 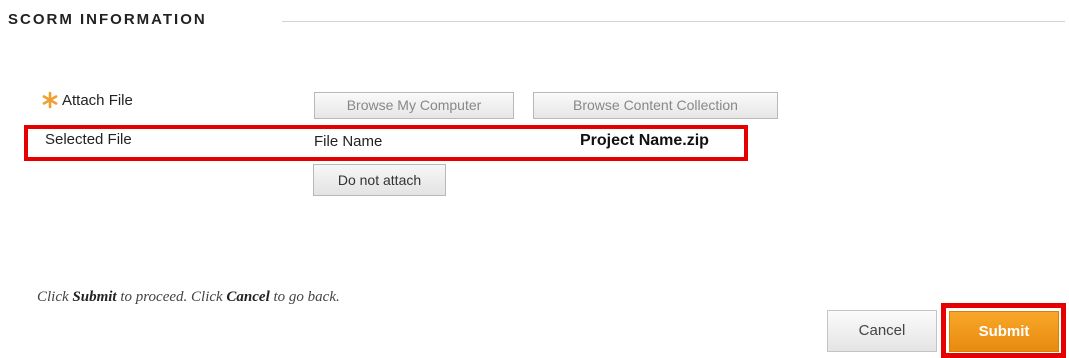 What do you see at coordinates (379, 180) in the screenshot?
I see `do-not-attach-button: Do not attach` at bounding box center [379, 180].